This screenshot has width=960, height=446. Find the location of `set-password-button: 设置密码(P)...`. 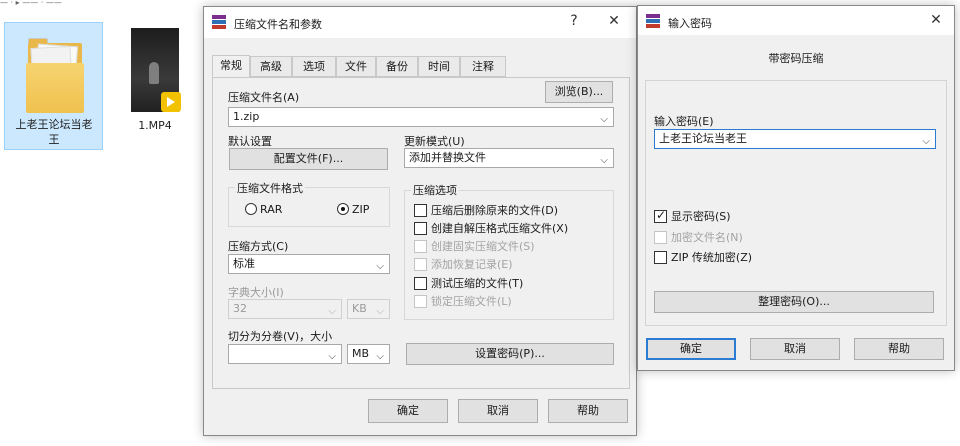

set-password-button: 设置密码(P)... is located at coordinates (510, 354).